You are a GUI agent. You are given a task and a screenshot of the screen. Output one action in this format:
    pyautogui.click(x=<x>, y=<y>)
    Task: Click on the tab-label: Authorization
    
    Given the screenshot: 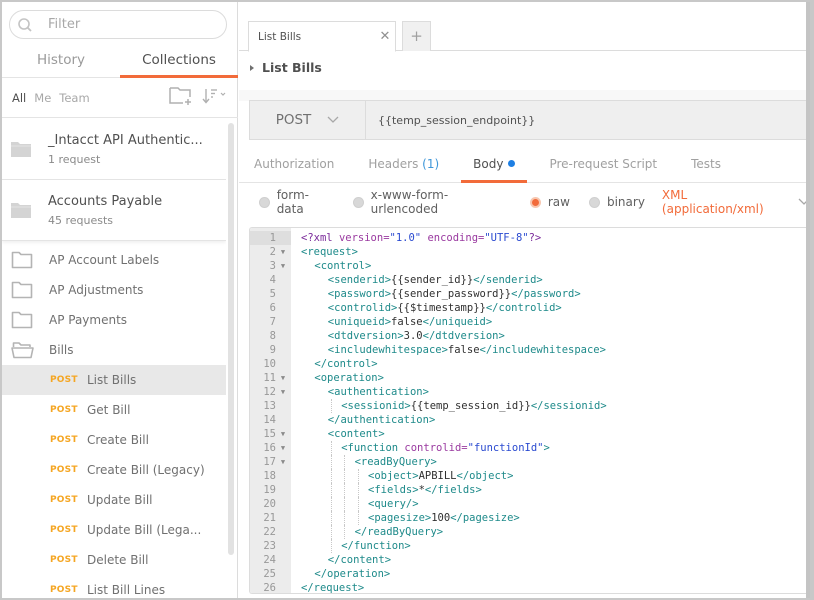 What is the action you would take?
    pyautogui.click(x=294, y=164)
    